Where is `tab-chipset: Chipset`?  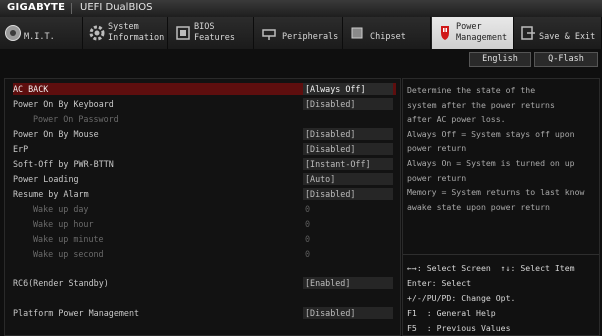
tab-chipset: Chipset is located at coordinates (387, 33).